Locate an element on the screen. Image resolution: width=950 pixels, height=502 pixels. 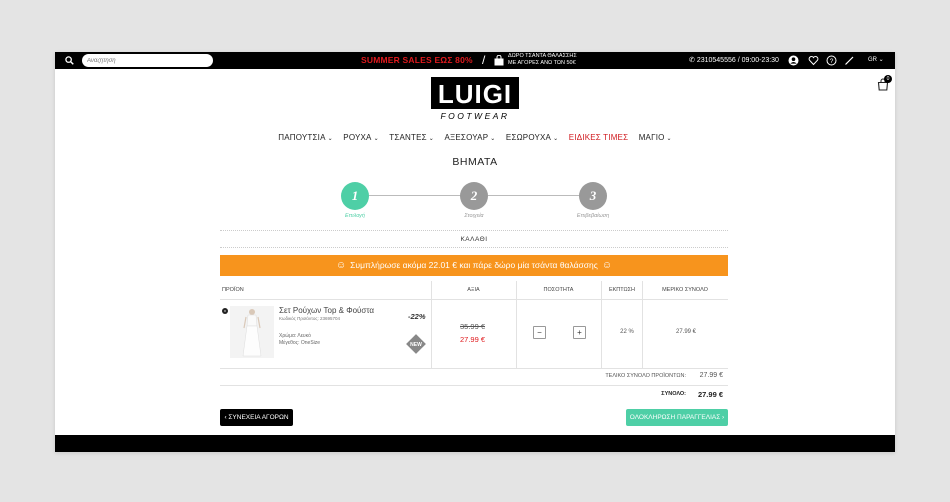
step-1-label: Επιλογή is located at coordinates (355, 216).